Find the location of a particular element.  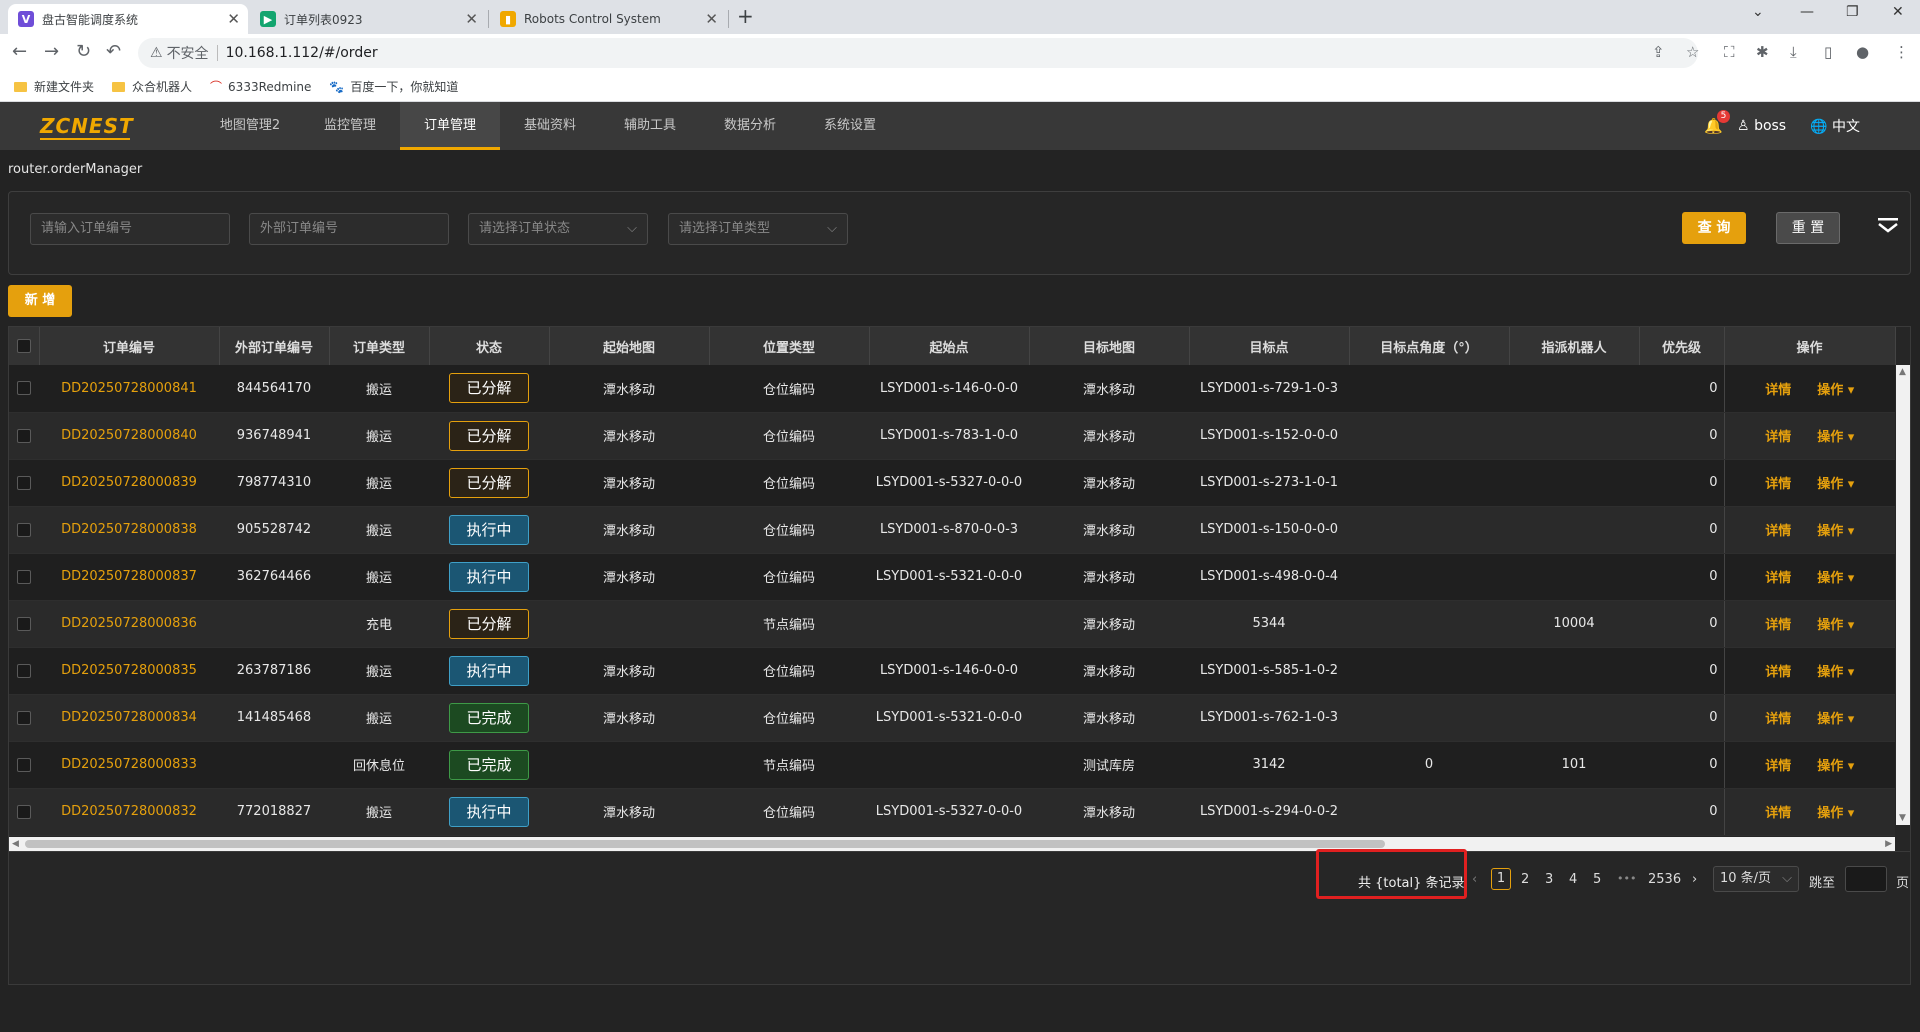

scroll-left-icon: ◀ is located at coordinates (15, 844).